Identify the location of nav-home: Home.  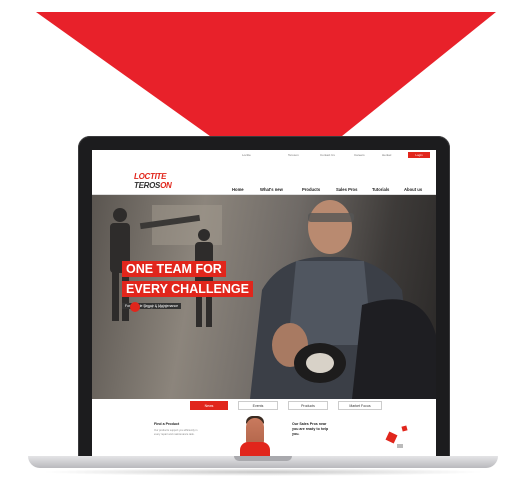
(238, 189).